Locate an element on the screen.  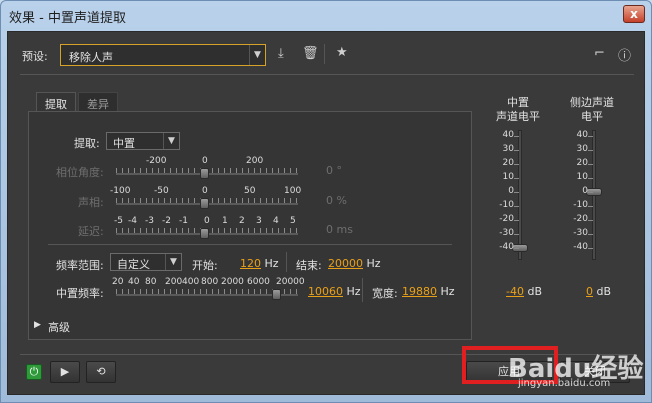
center-meter-tick-label: 40 is located at coordinates (508, 135).